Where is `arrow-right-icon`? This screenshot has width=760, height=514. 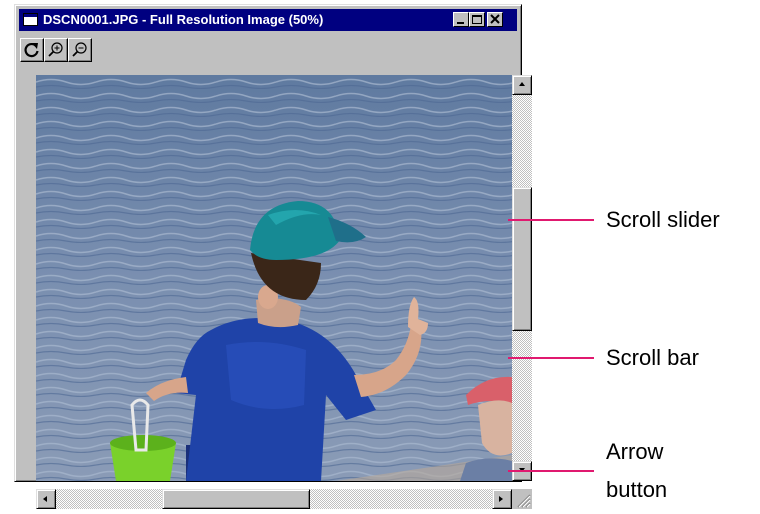 arrow-right-icon is located at coordinates (501, 499).